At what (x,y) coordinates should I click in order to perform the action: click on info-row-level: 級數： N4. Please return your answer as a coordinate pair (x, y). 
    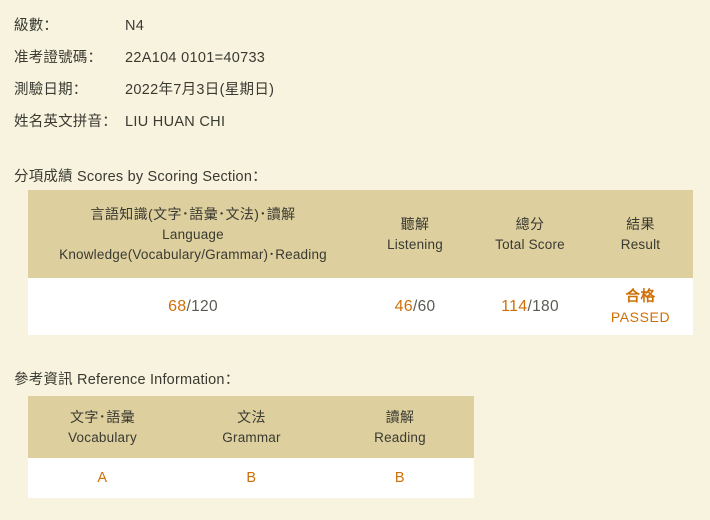
    Looking at the image, I should click on (274, 30).